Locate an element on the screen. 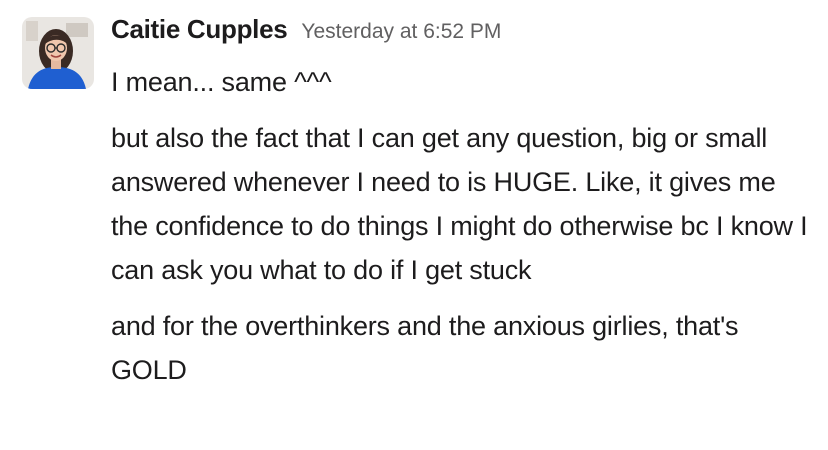 The height and width of the screenshot is (450, 828). message-timestamp: Yesterday at 6:52 PM is located at coordinates (401, 32).